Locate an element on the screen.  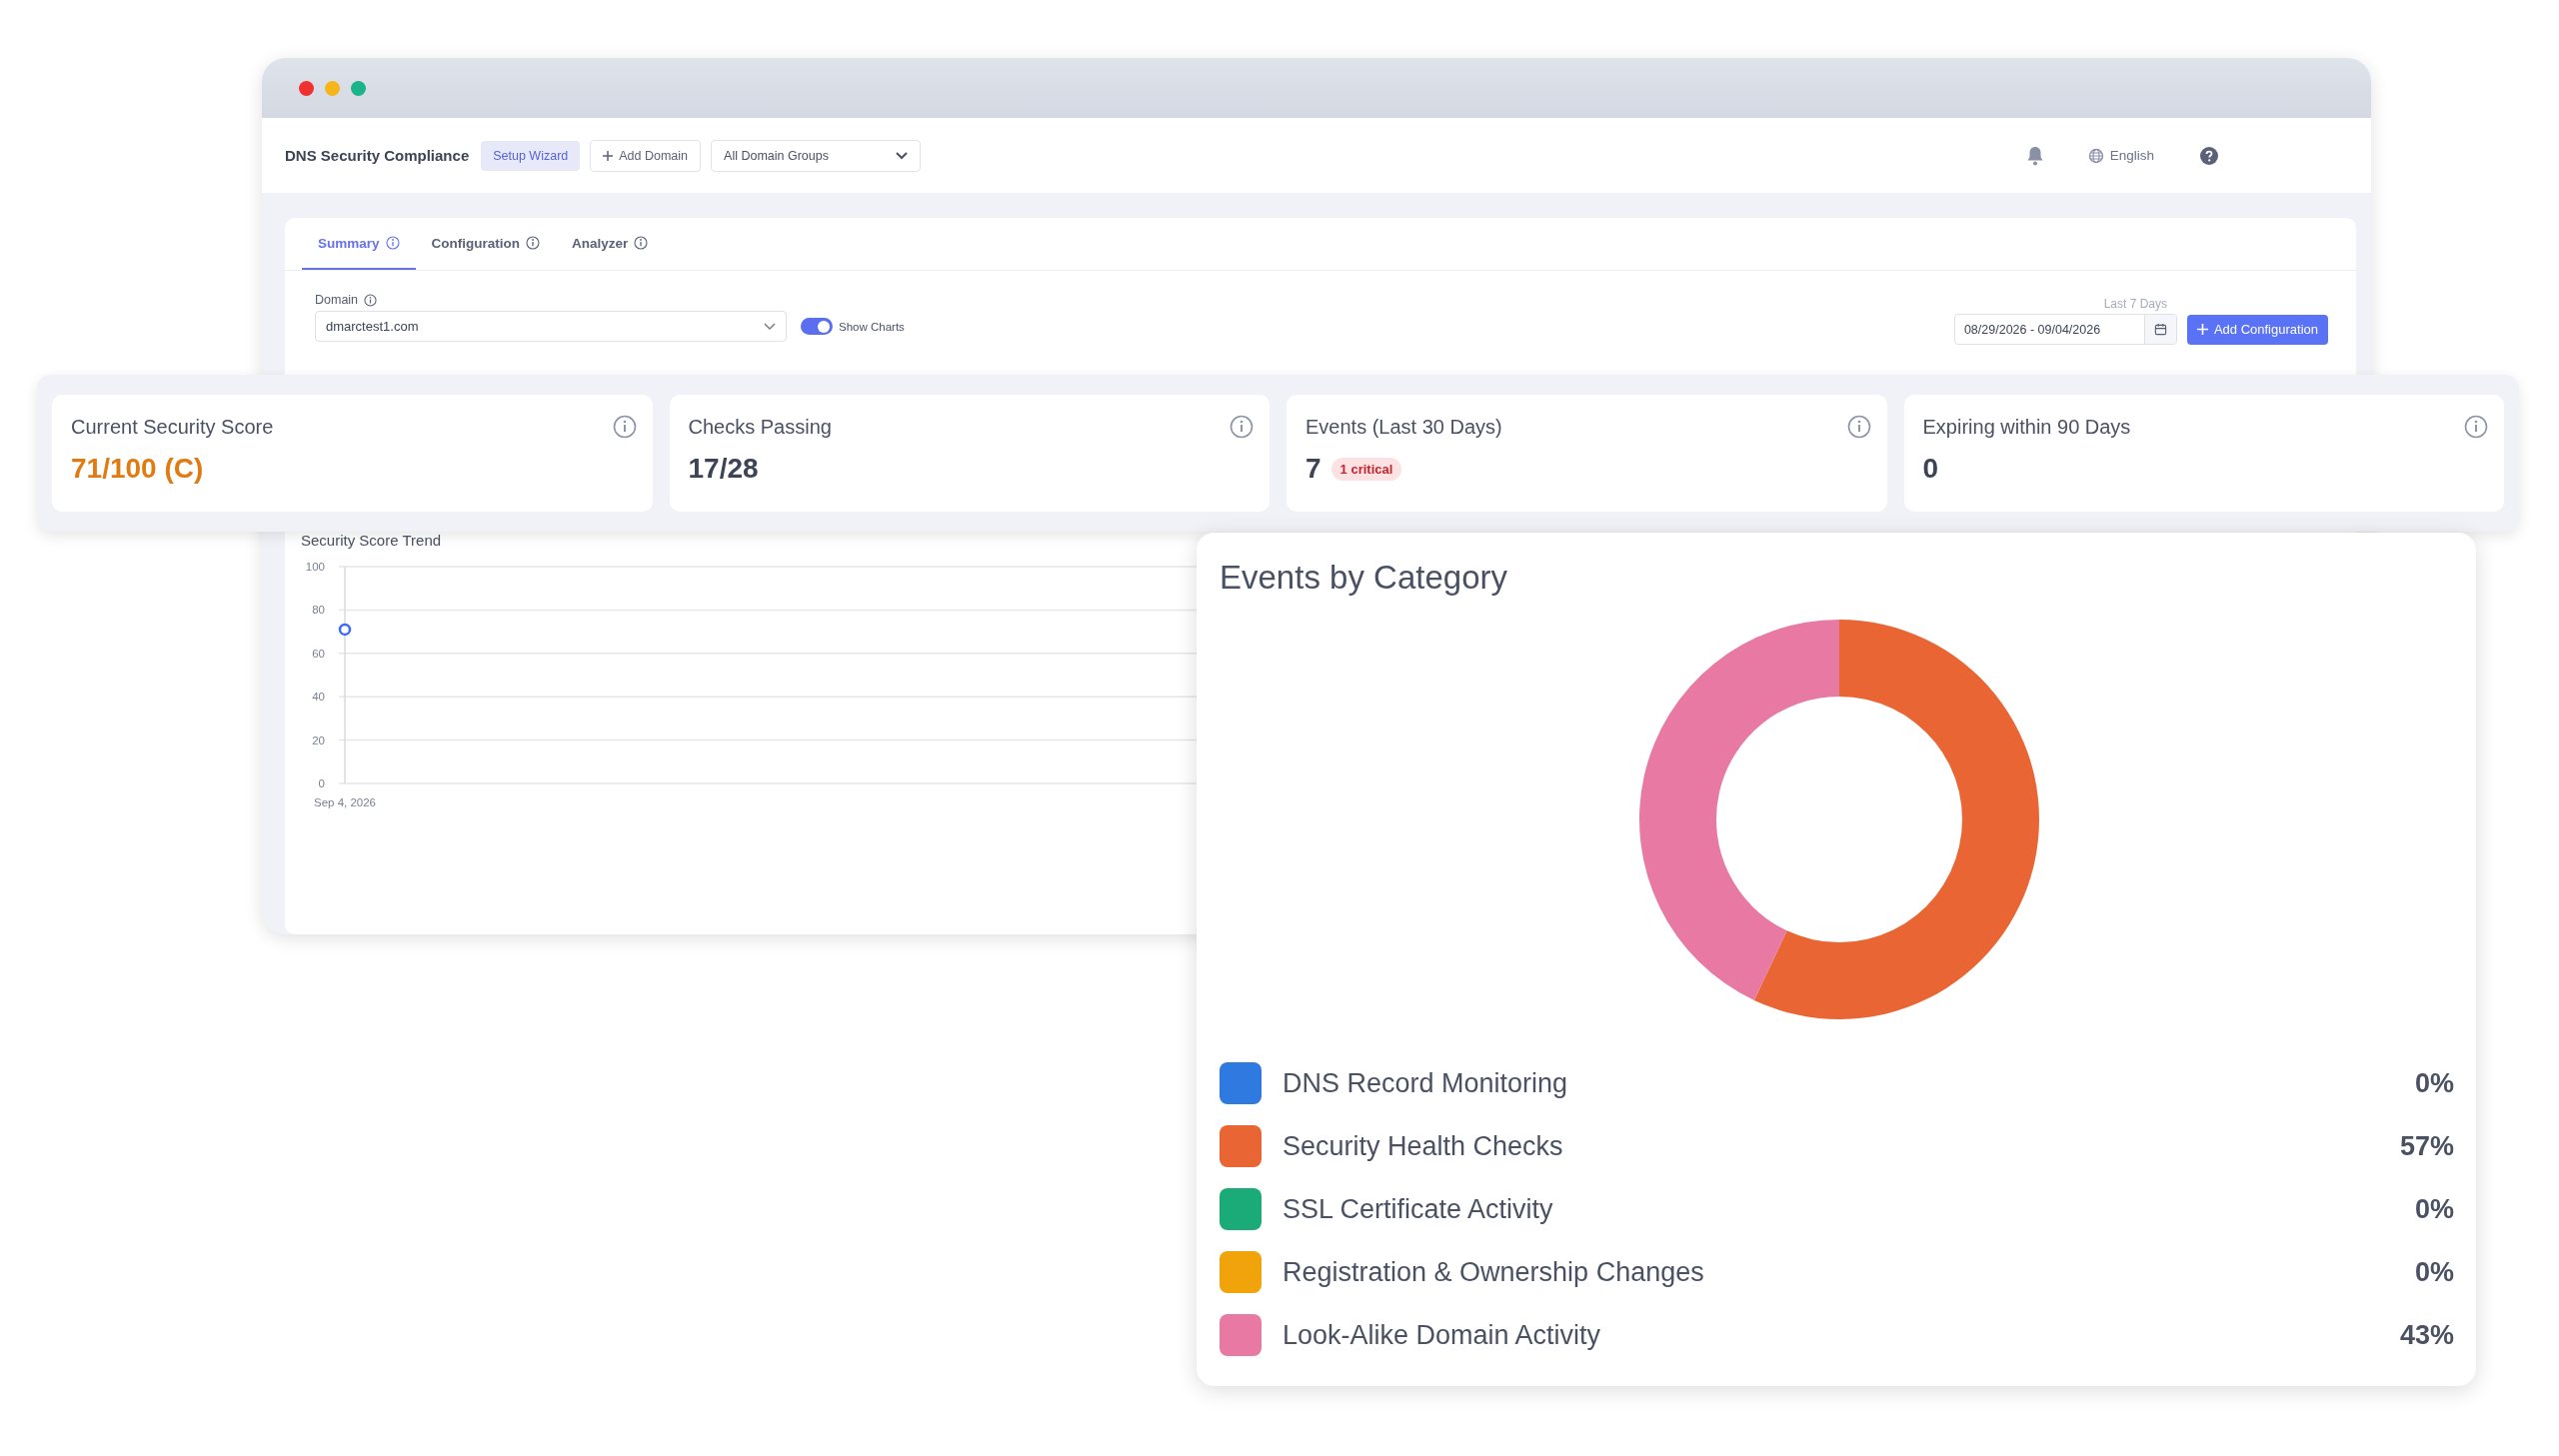
tab: Analyzer is located at coordinates (610, 244).